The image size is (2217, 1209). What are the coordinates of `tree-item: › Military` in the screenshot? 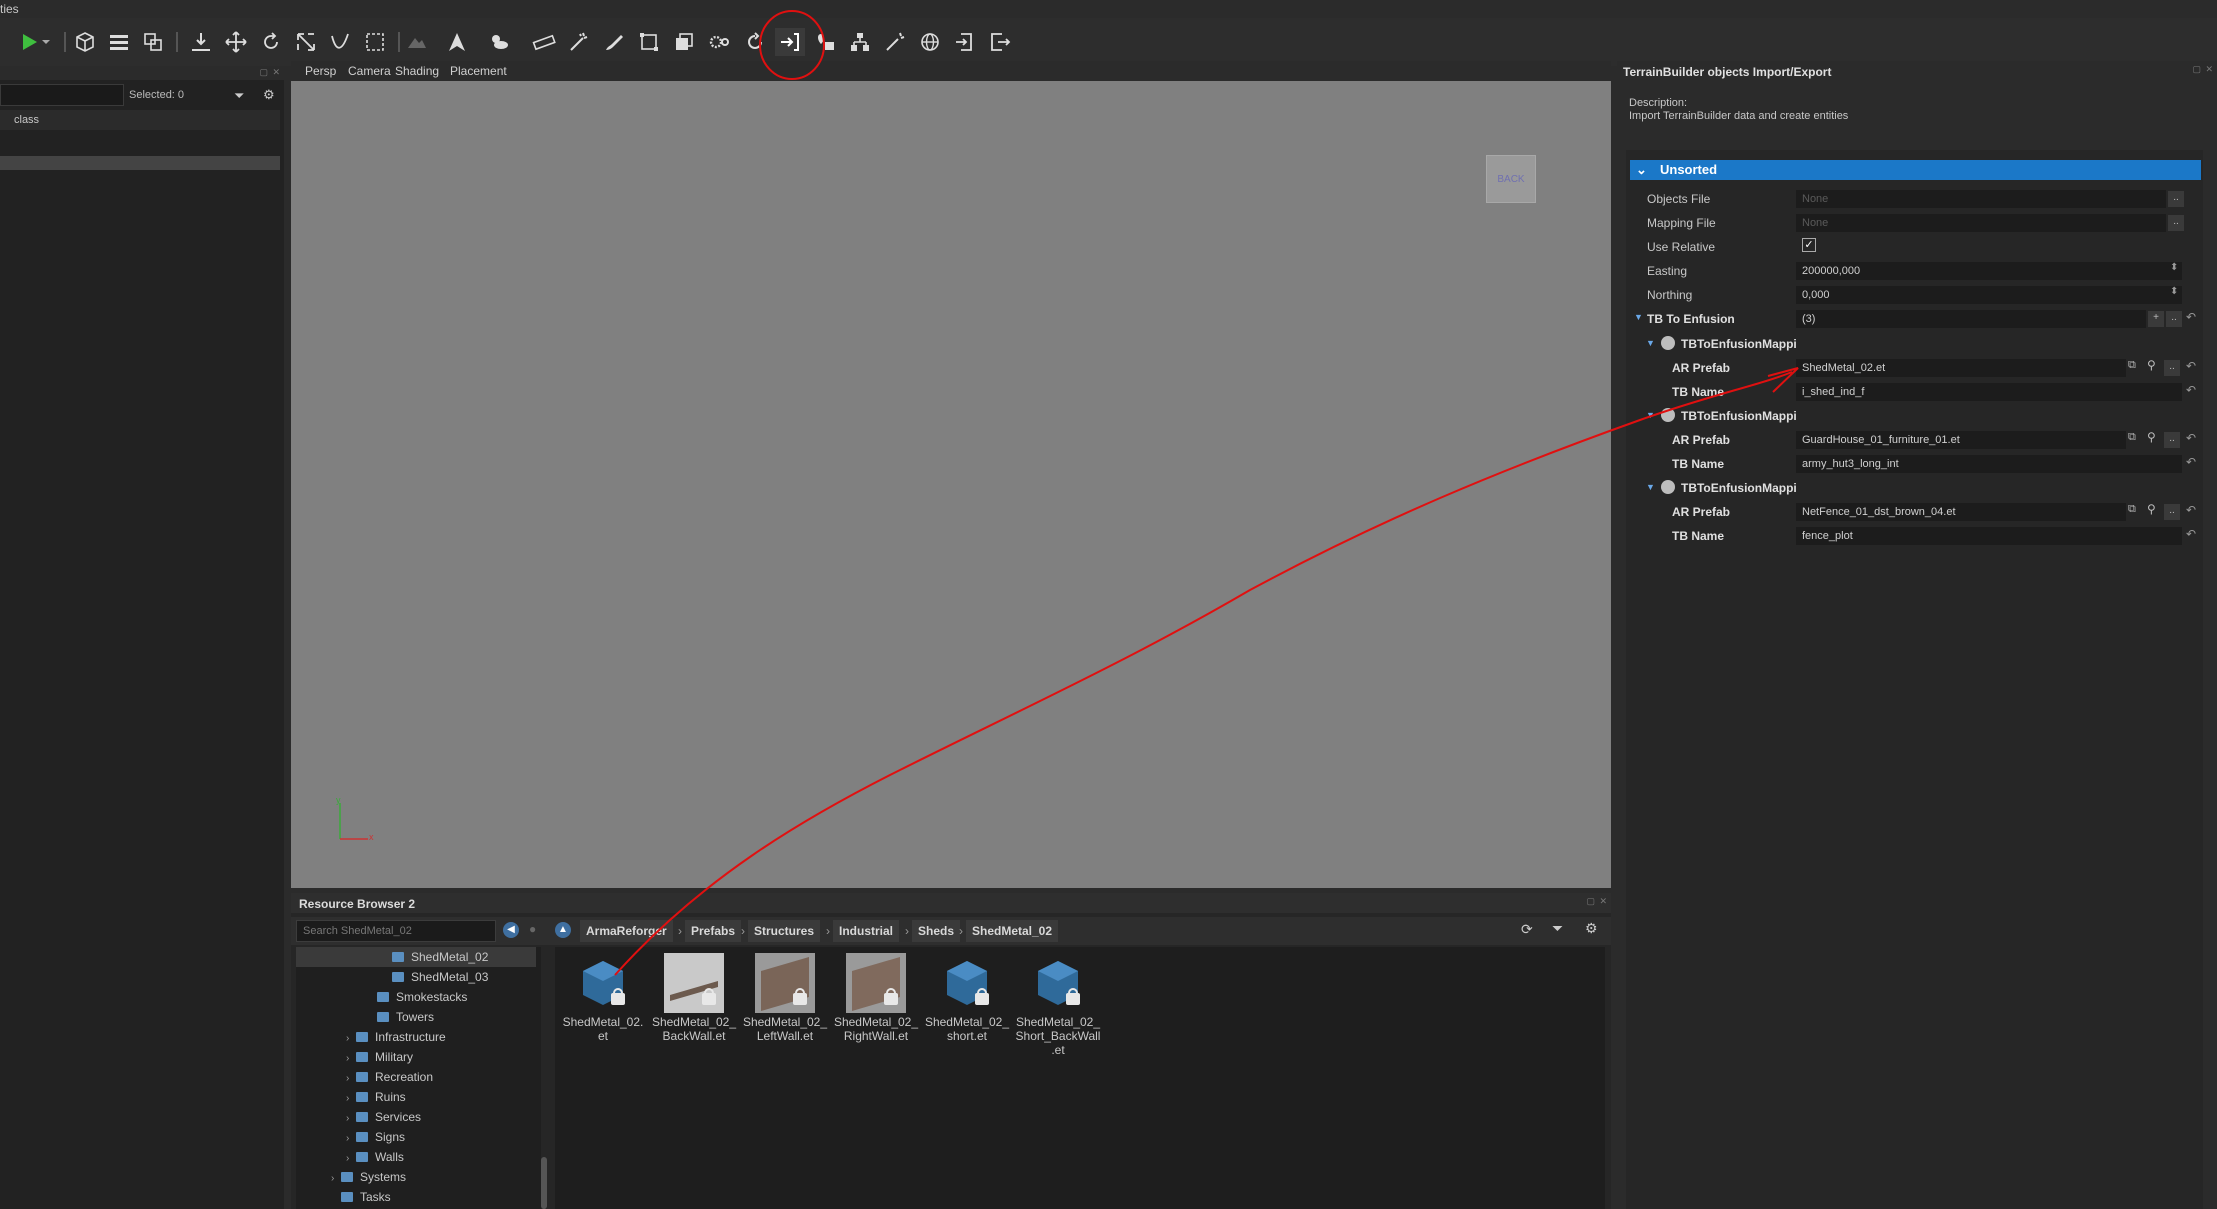 It's located at (354, 1057).